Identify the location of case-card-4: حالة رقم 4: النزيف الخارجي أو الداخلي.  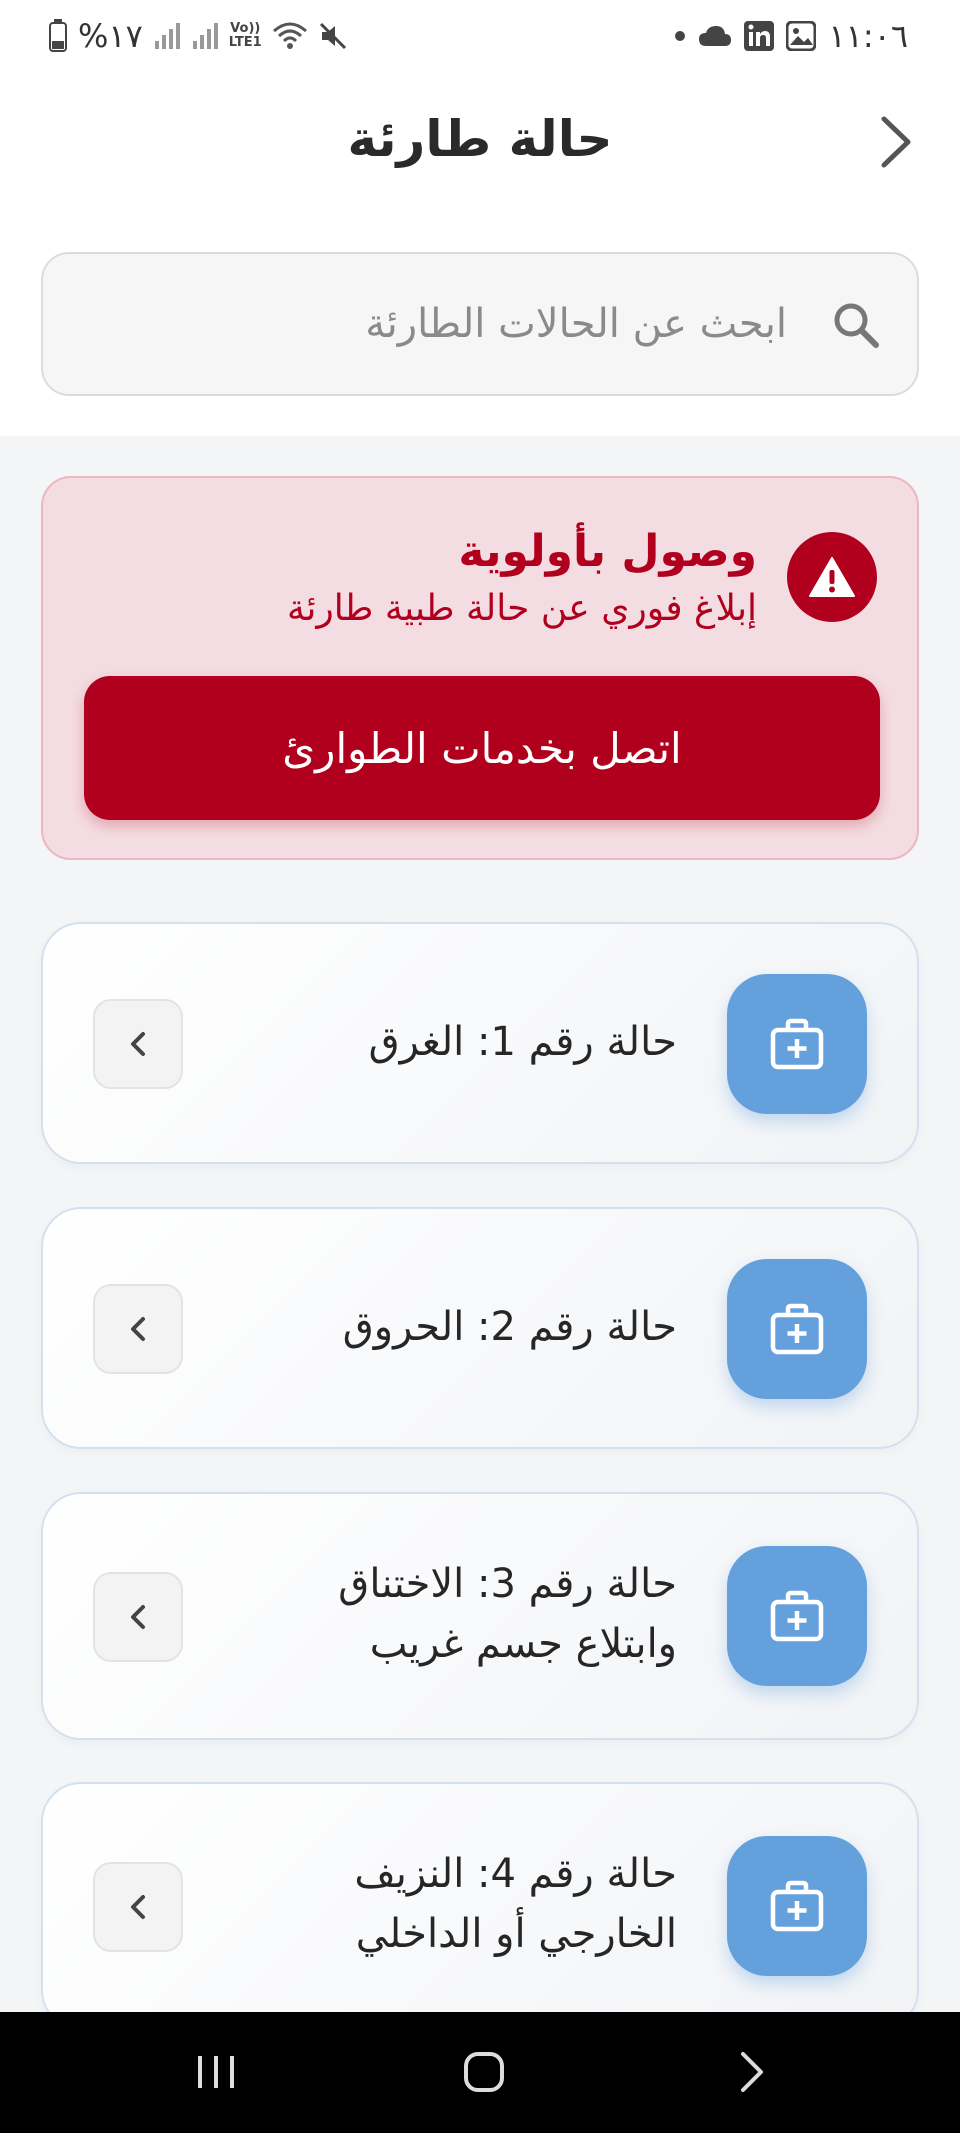
(480, 1897).